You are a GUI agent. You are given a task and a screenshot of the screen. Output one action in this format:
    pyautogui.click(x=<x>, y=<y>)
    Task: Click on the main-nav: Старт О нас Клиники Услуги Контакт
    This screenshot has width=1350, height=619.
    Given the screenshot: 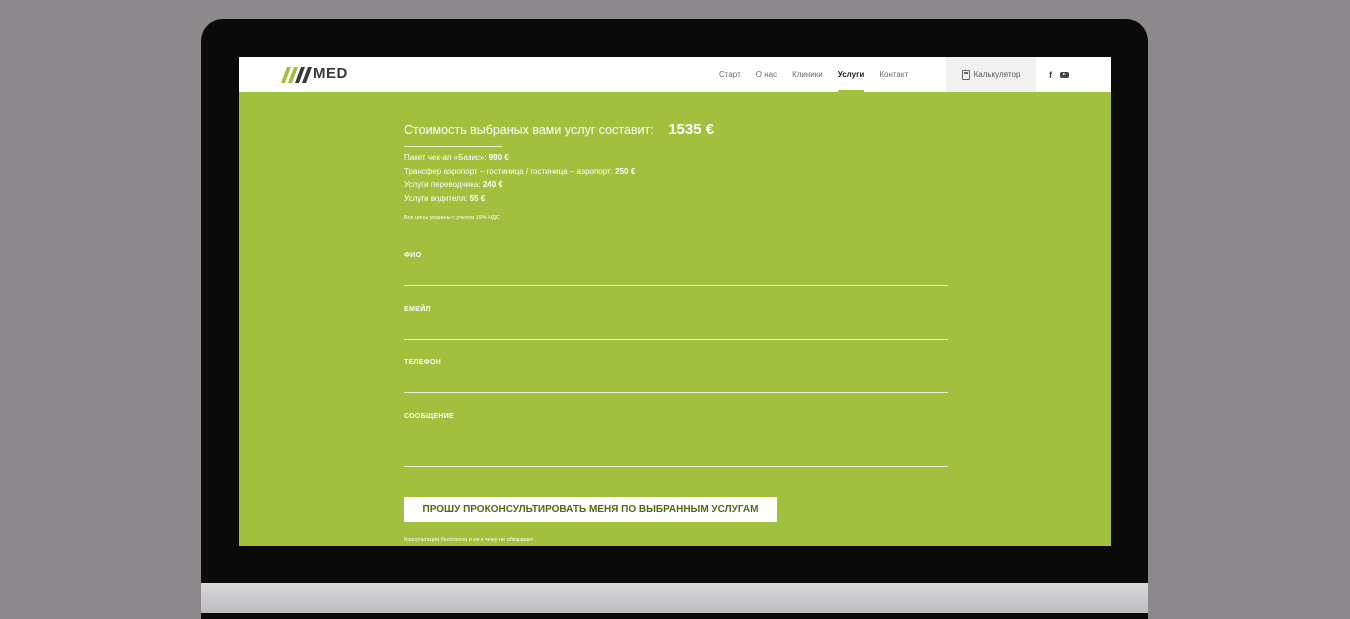 What is the action you would take?
    pyautogui.click(x=821, y=74)
    